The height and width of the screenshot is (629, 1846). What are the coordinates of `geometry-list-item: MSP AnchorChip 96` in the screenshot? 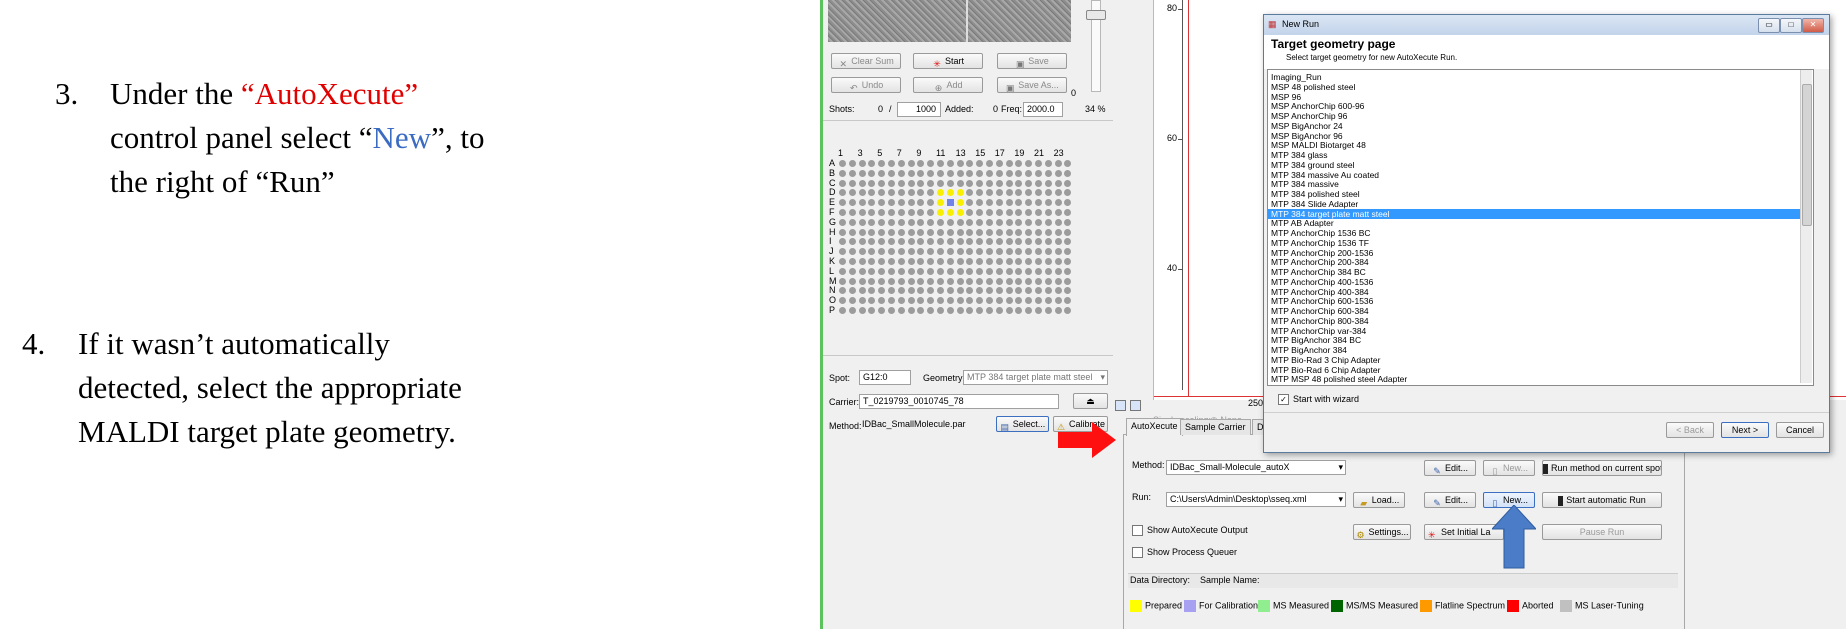 It's located at (1309, 116).